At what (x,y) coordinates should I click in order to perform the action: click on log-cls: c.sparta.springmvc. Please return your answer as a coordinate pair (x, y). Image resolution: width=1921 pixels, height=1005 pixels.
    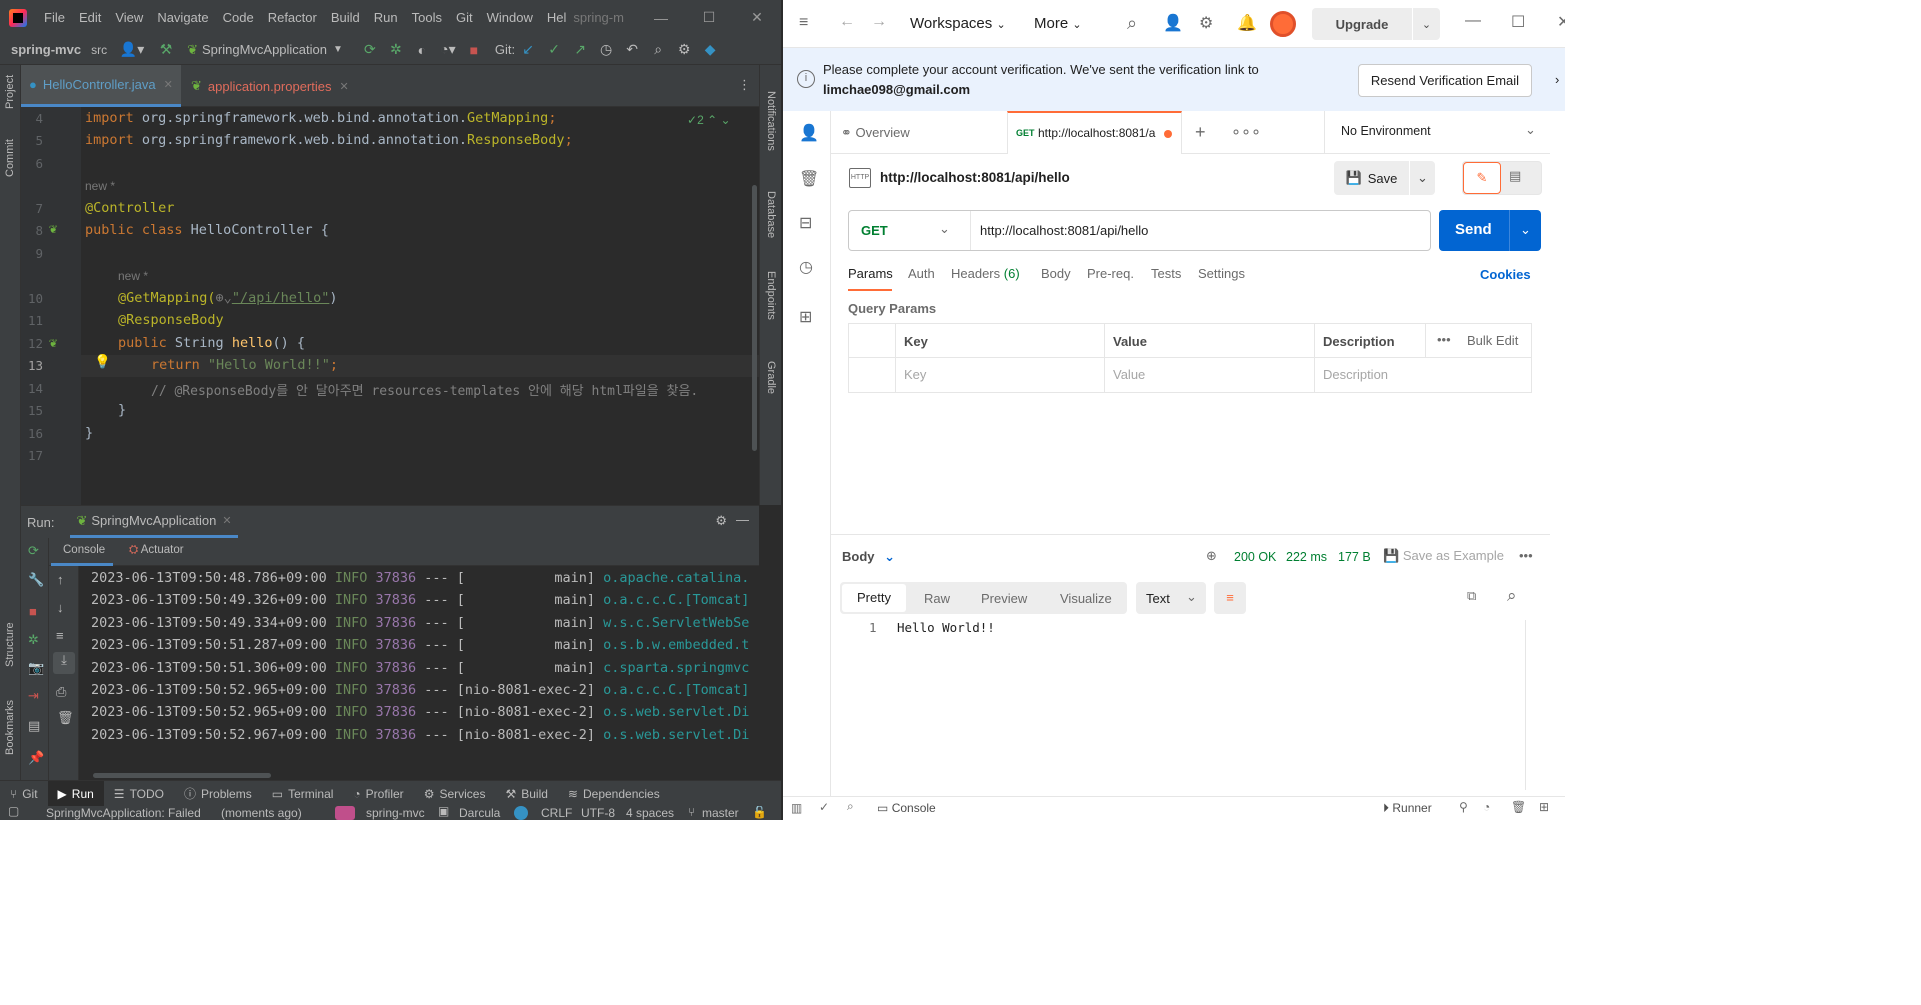
    Looking at the image, I should click on (676, 668).